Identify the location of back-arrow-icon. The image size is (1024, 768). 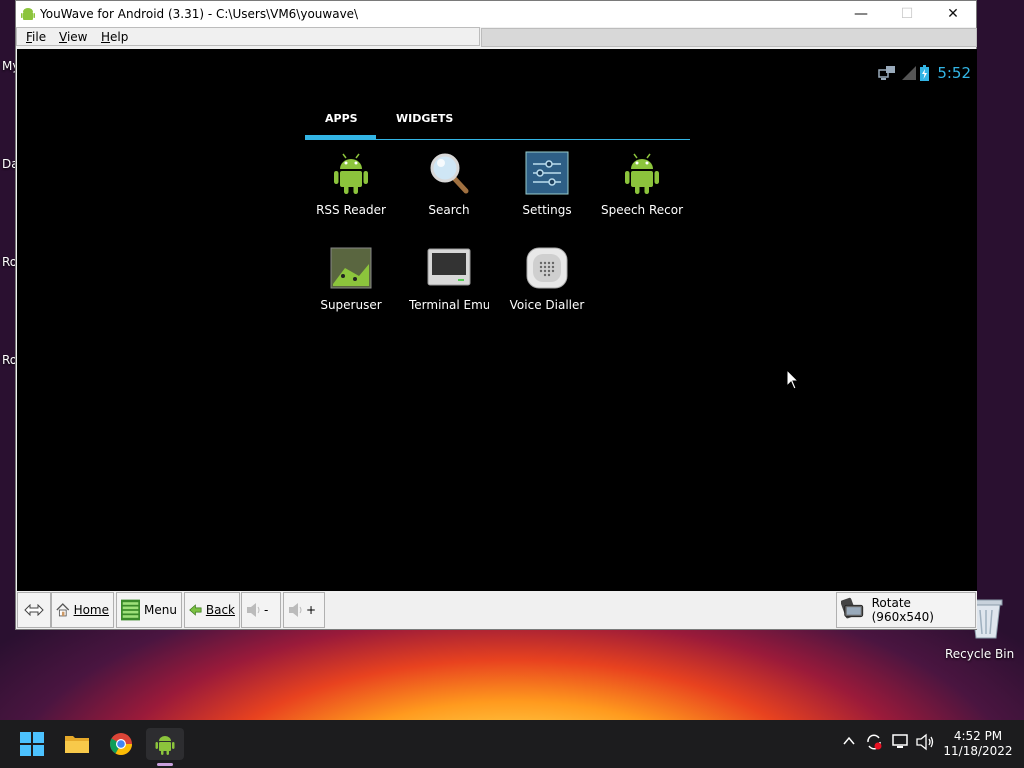
(195, 610).